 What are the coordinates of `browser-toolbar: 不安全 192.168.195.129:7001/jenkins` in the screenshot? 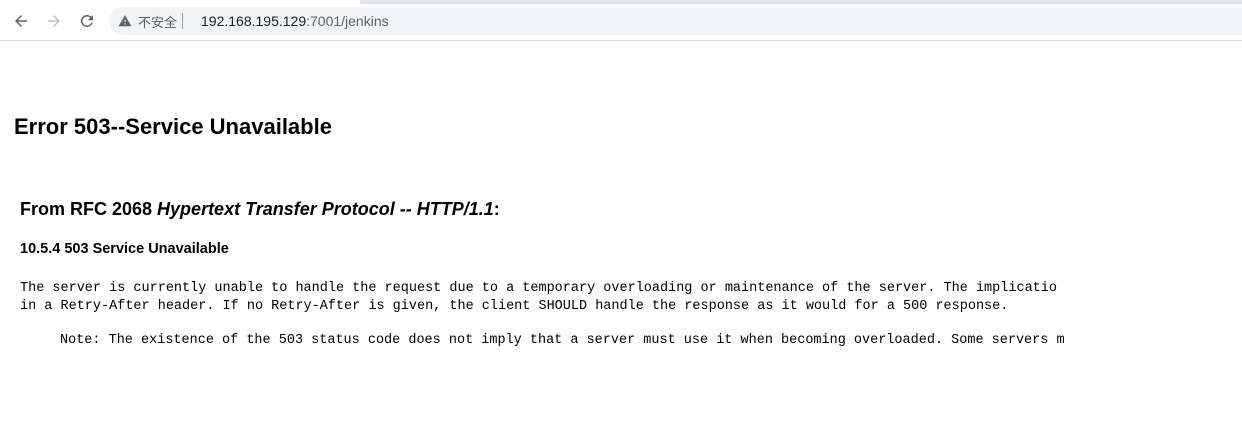 It's located at (621, 20).